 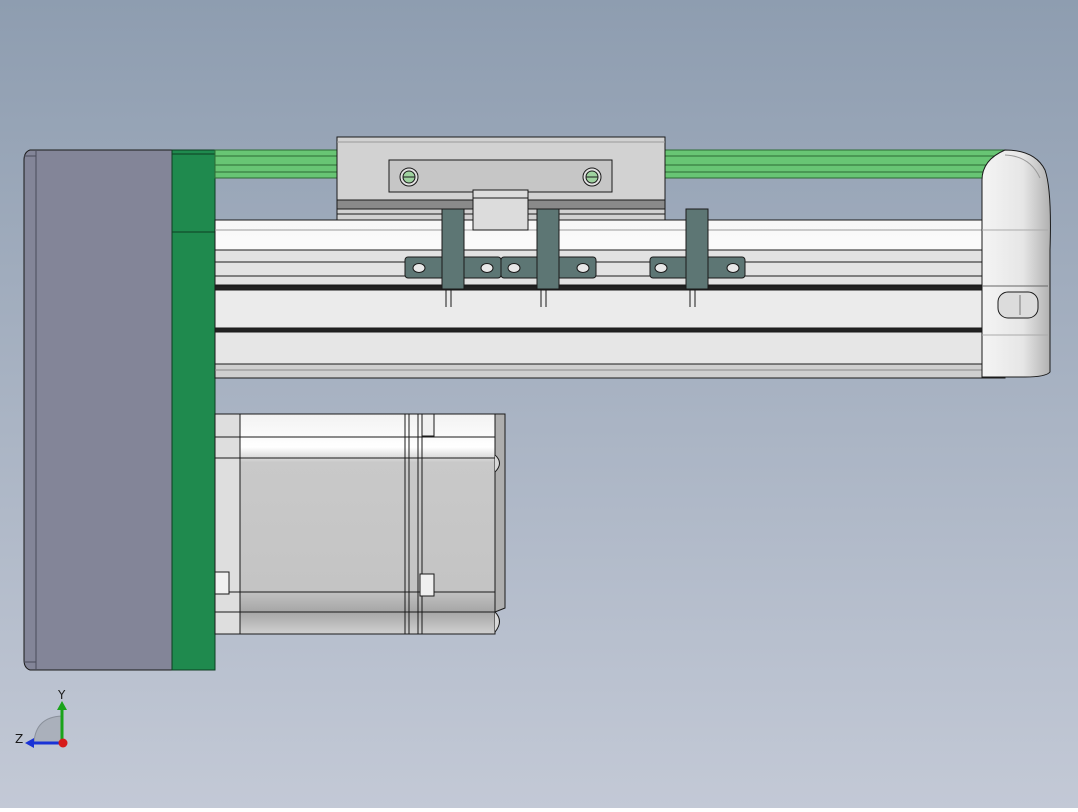 I want to click on stepper-motor, so click(x=360, y=524).